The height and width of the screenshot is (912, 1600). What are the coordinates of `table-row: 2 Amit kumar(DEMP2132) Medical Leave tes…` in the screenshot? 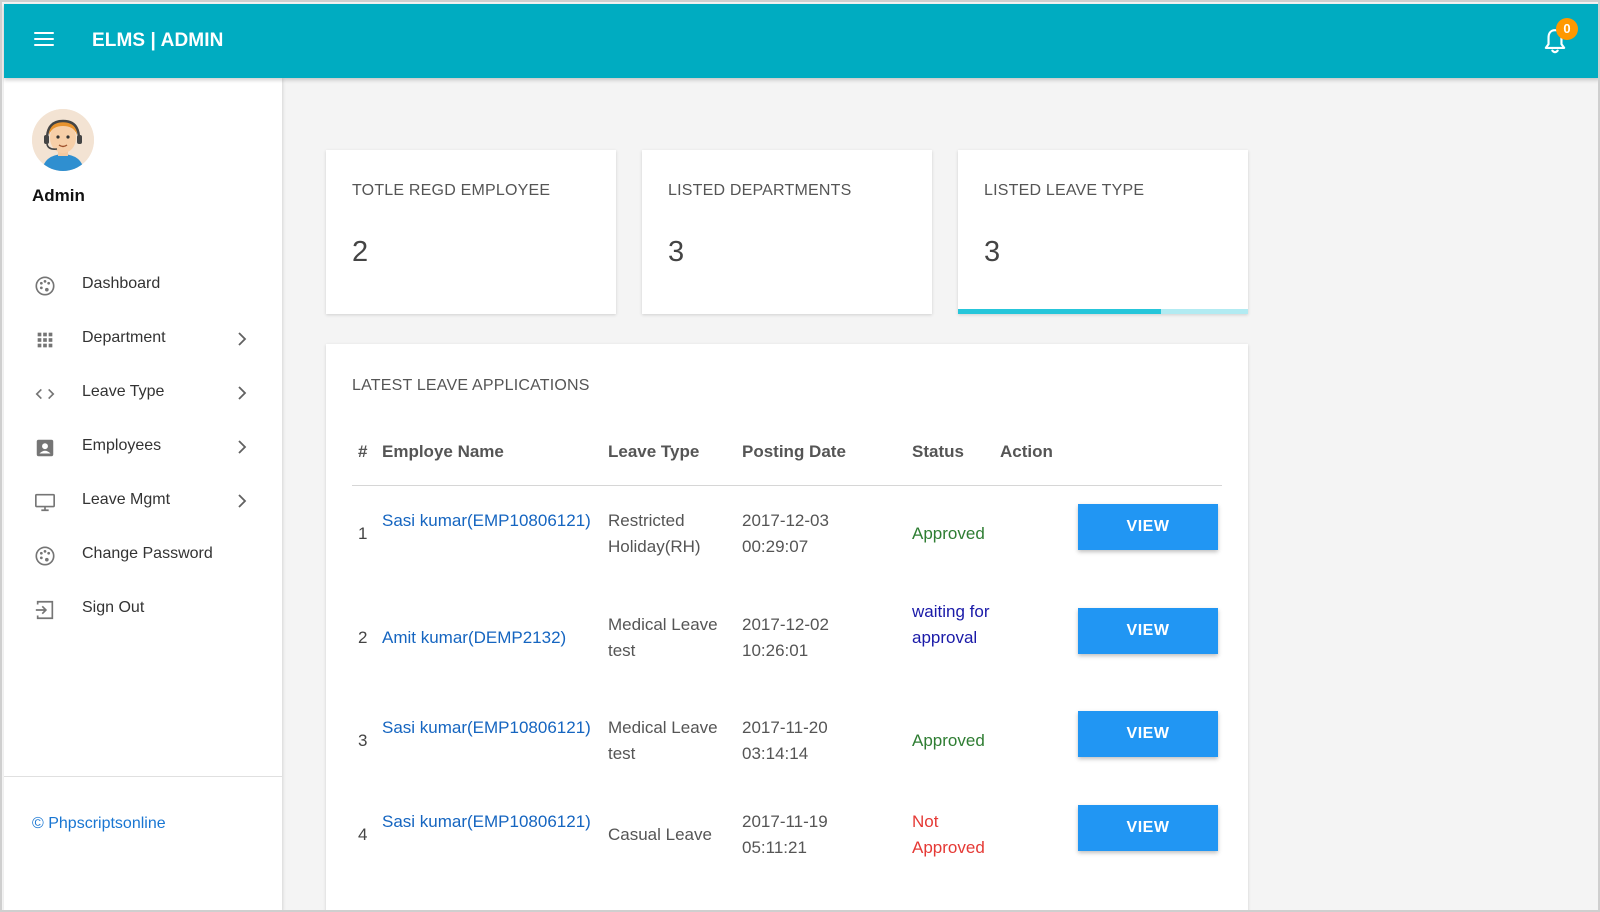 It's located at (787, 657).